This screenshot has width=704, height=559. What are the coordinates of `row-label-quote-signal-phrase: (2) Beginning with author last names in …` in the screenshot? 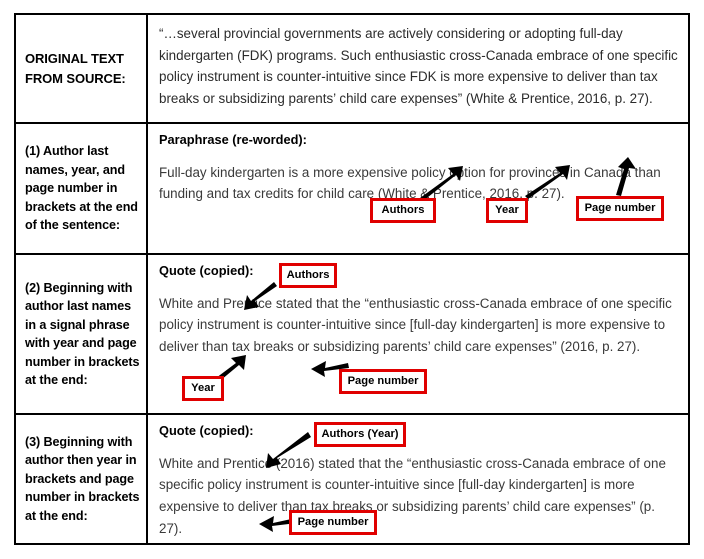 It's located at (82, 334).